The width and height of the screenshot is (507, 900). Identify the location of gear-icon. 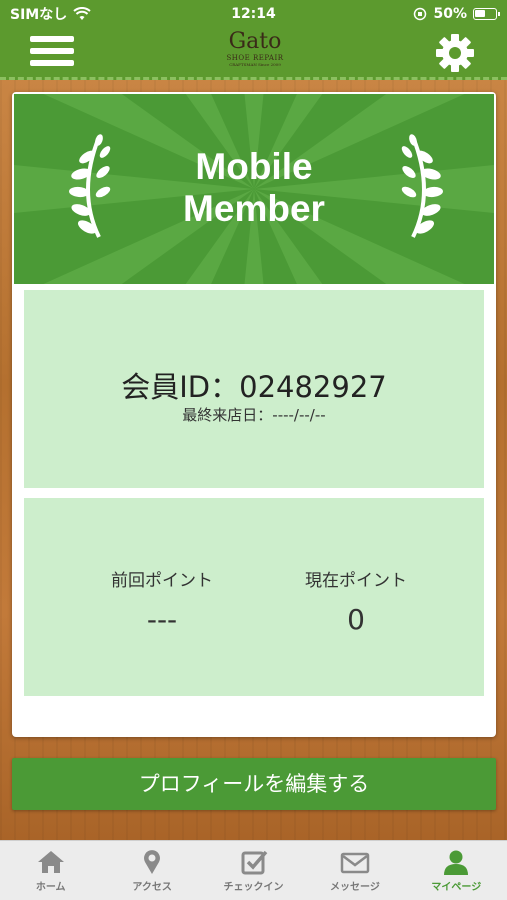
(455, 53).